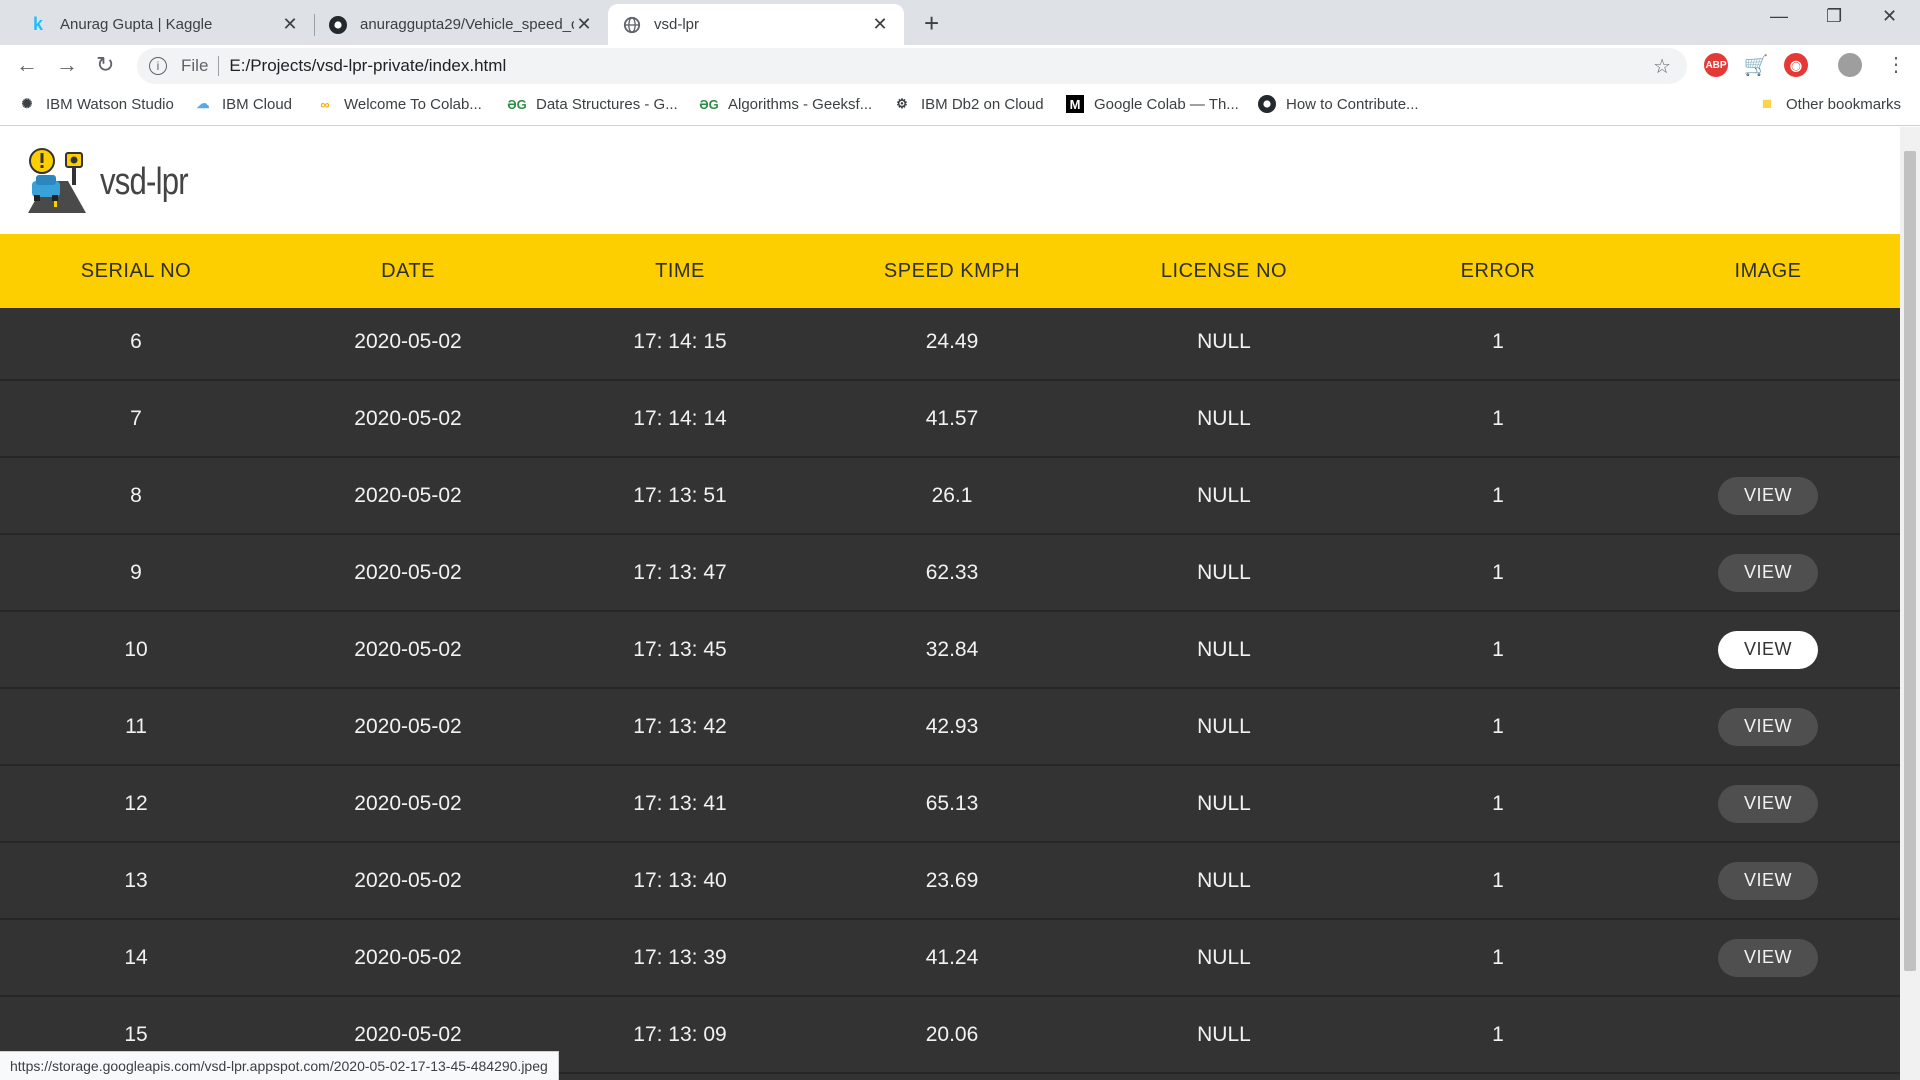 Image resolution: width=1920 pixels, height=1080 pixels. Describe the element at coordinates (680, 649) in the screenshot. I see `time-cell: 17: 13: 45` at that location.